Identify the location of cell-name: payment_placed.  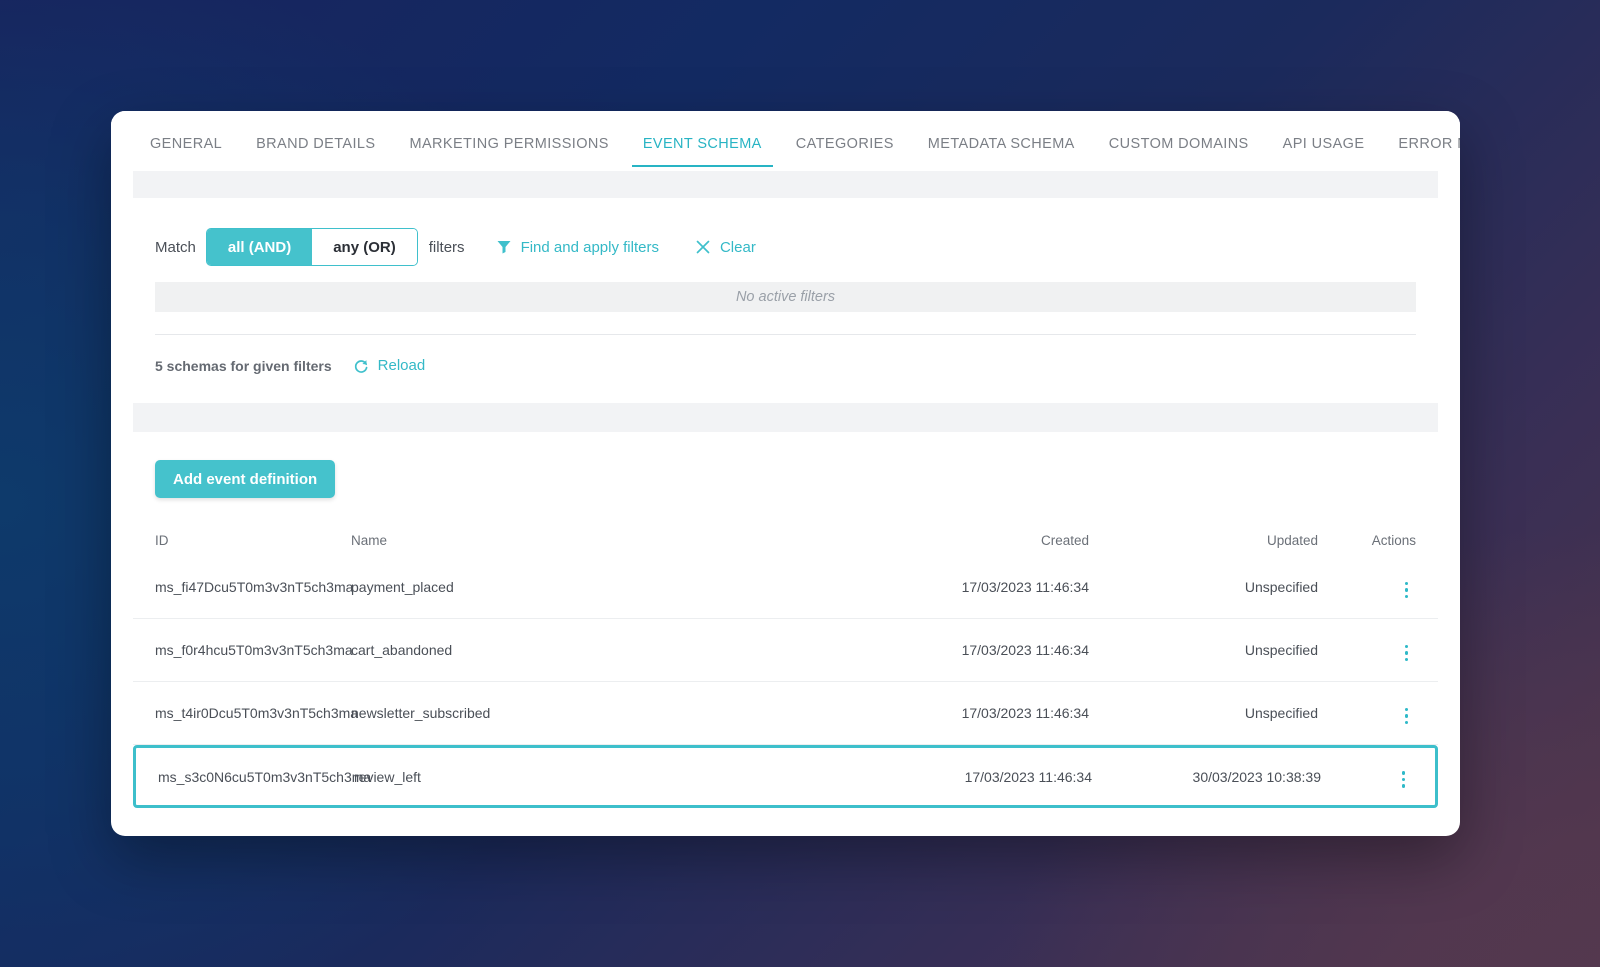
(402, 587).